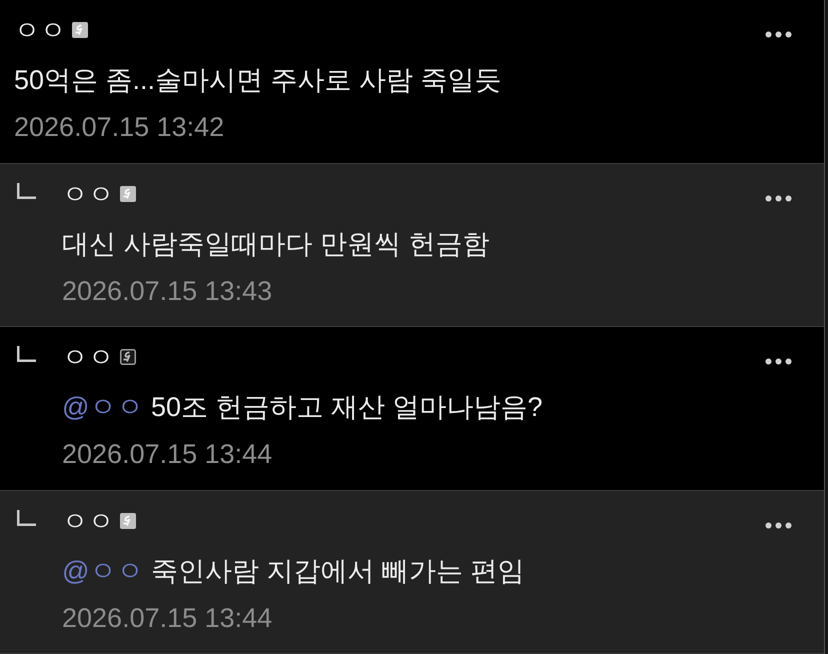  Describe the element at coordinates (119, 127) in the screenshot. I see `comment-date: 2026.07.15 13:42` at that location.